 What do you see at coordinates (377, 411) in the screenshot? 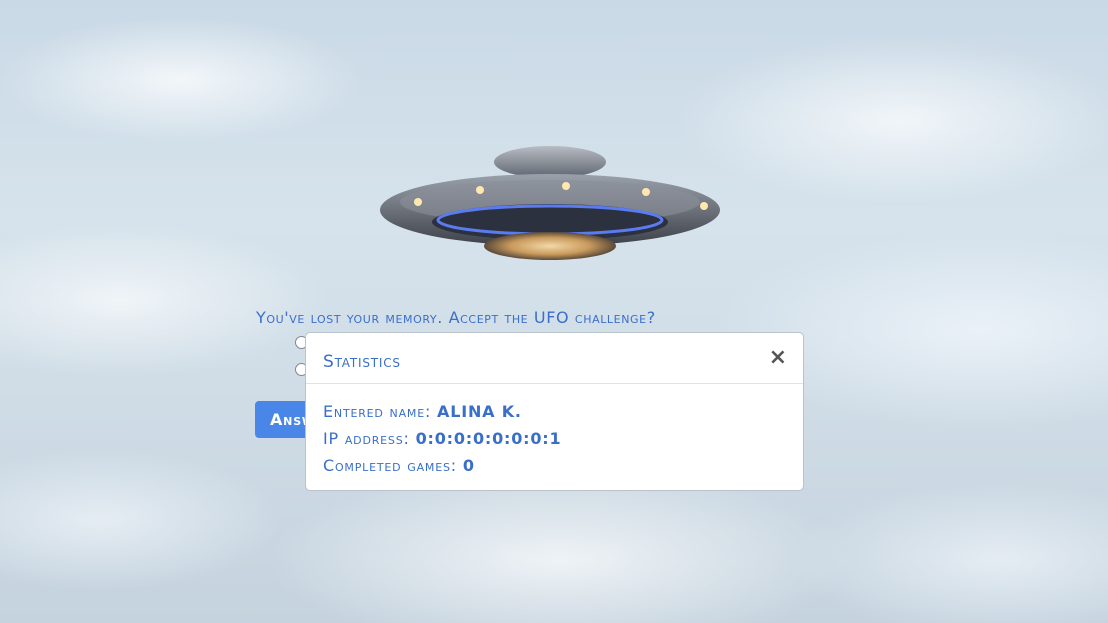
I see `stat-label: Entered name:` at bounding box center [377, 411].